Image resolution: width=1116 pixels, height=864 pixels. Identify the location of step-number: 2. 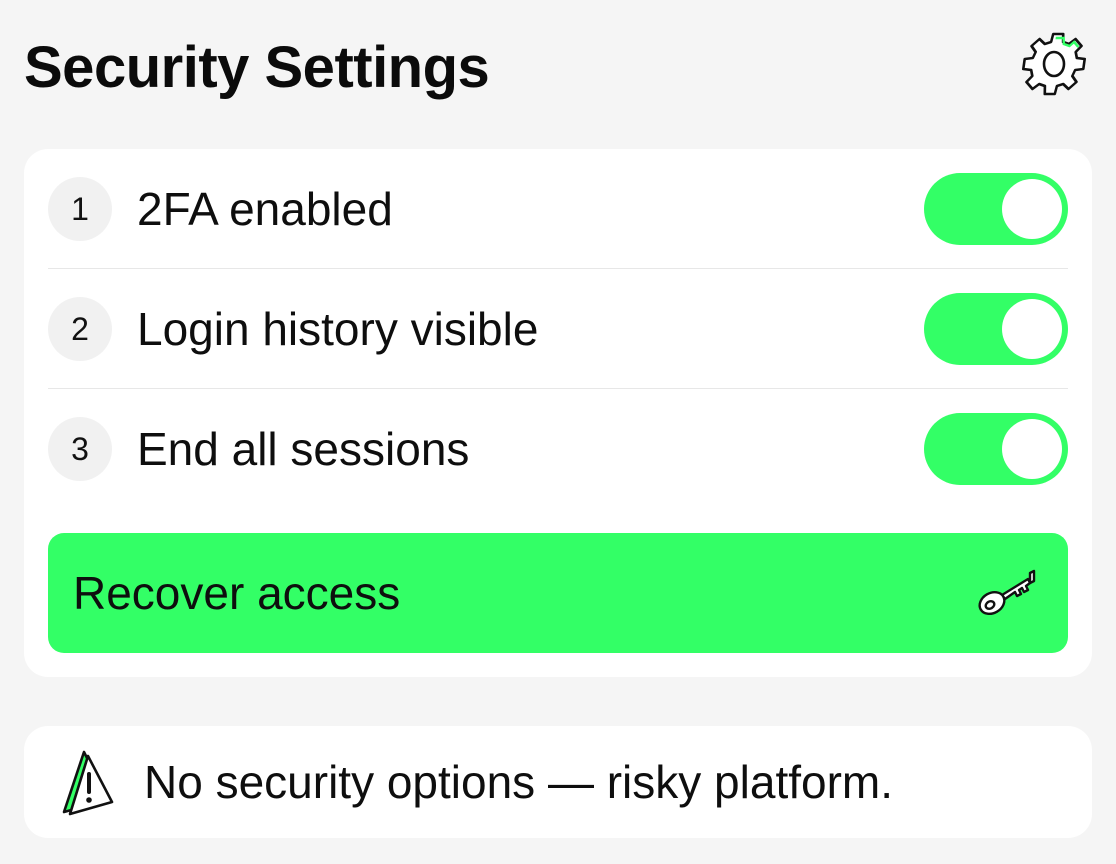
(80, 329).